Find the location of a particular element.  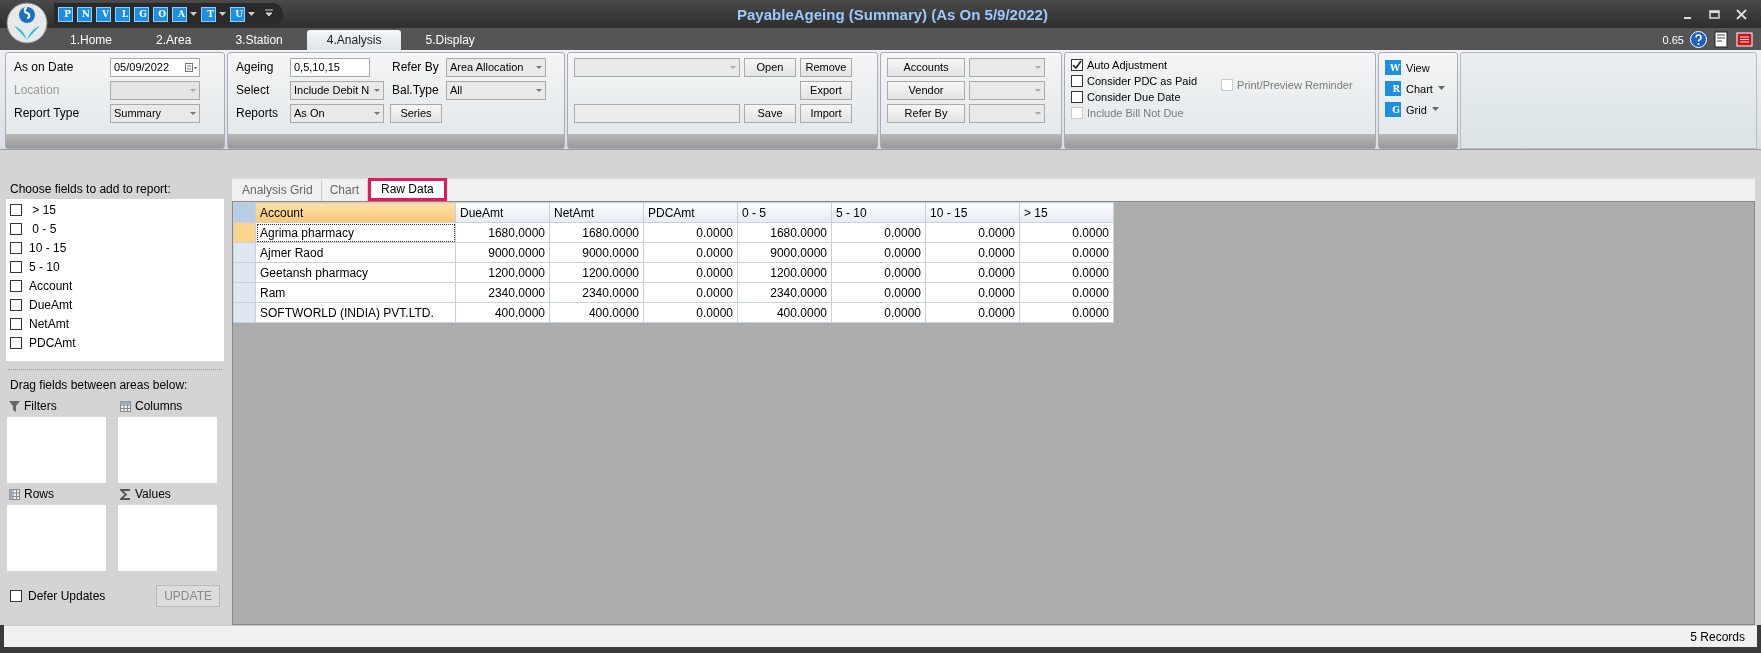

menu-tab: 4.Analysis is located at coordinates (354, 40).